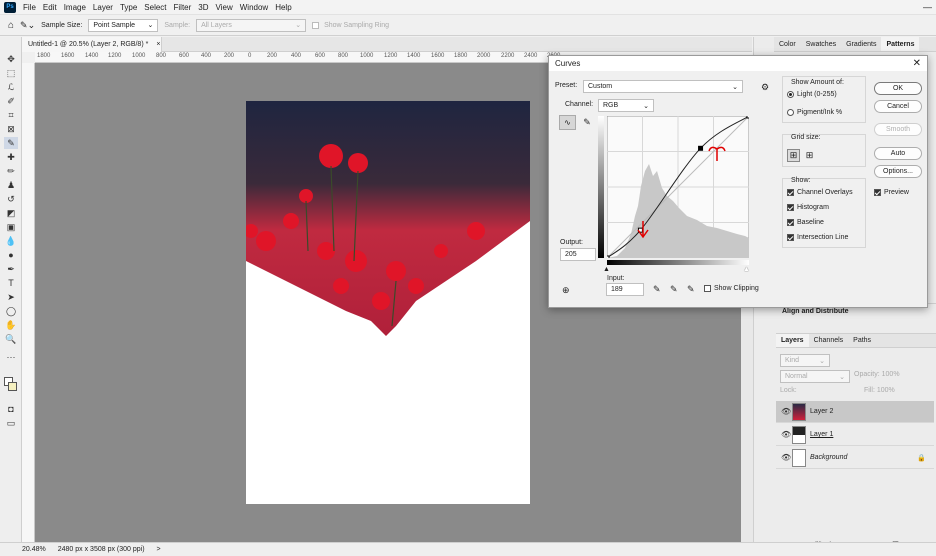 This screenshot has width=936, height=556. I want to click on layer-row: 👁 Layer 1, so click(855, 435).